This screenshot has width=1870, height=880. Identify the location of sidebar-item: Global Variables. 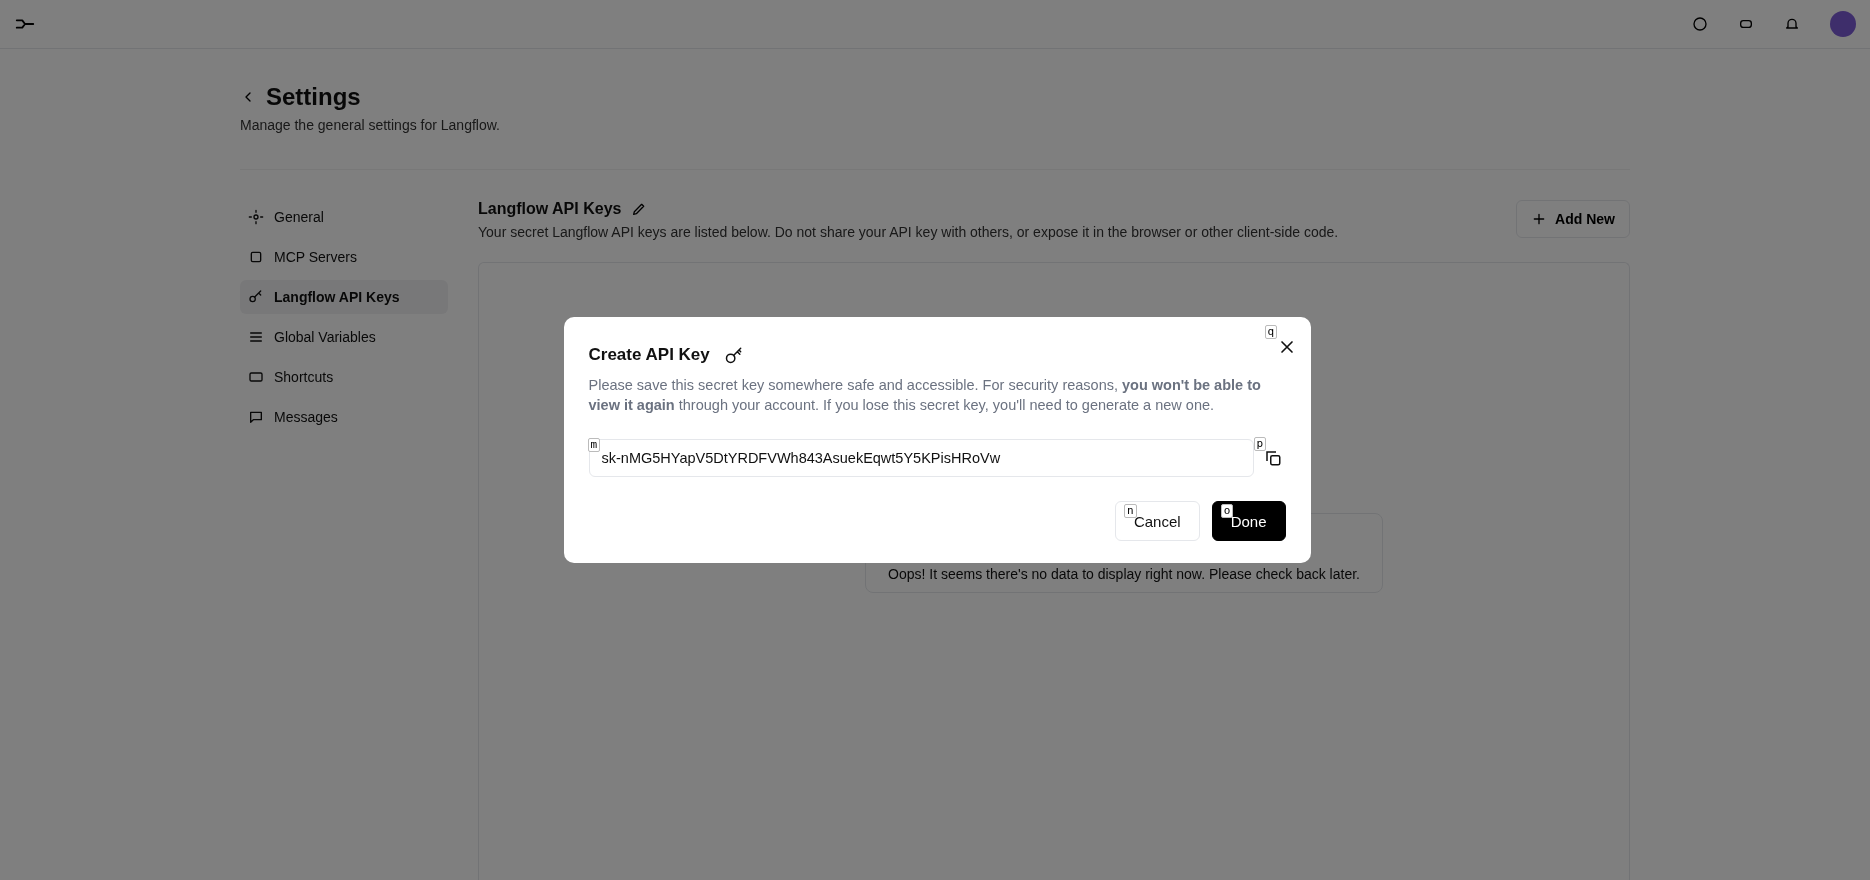
(344, 337).